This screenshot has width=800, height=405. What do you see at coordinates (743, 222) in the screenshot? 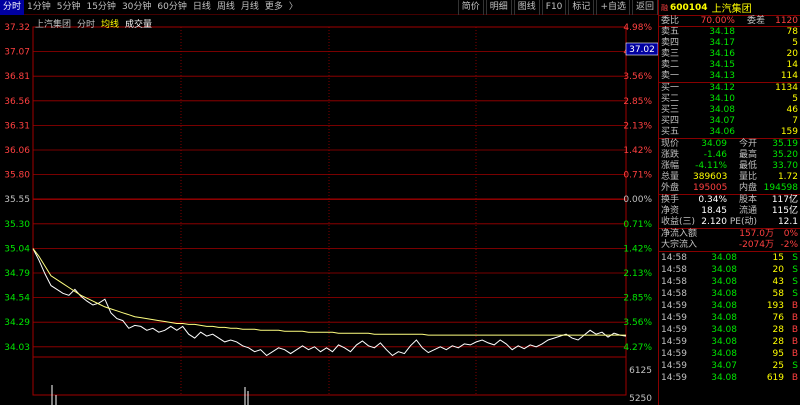
I see `field-label: PE(动)` at bounding box center [743, 222].